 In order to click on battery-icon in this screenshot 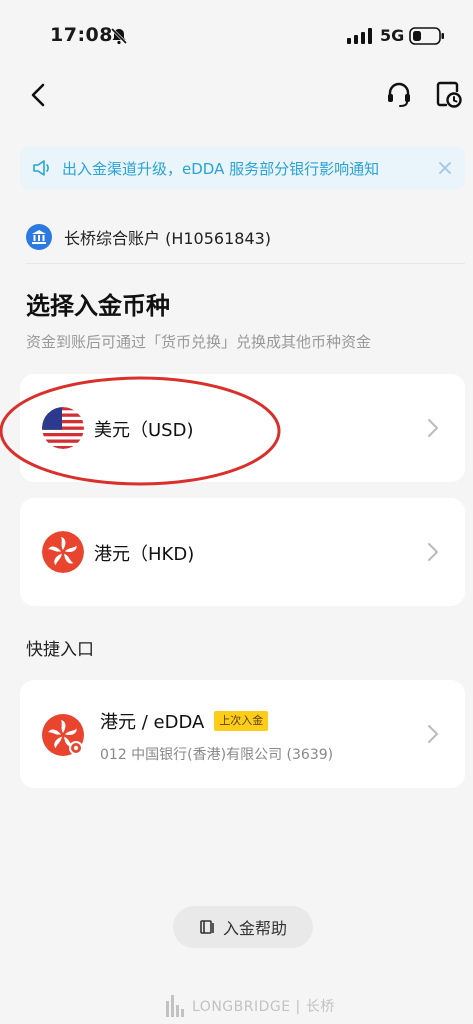, I will do `click(426, 36)`.